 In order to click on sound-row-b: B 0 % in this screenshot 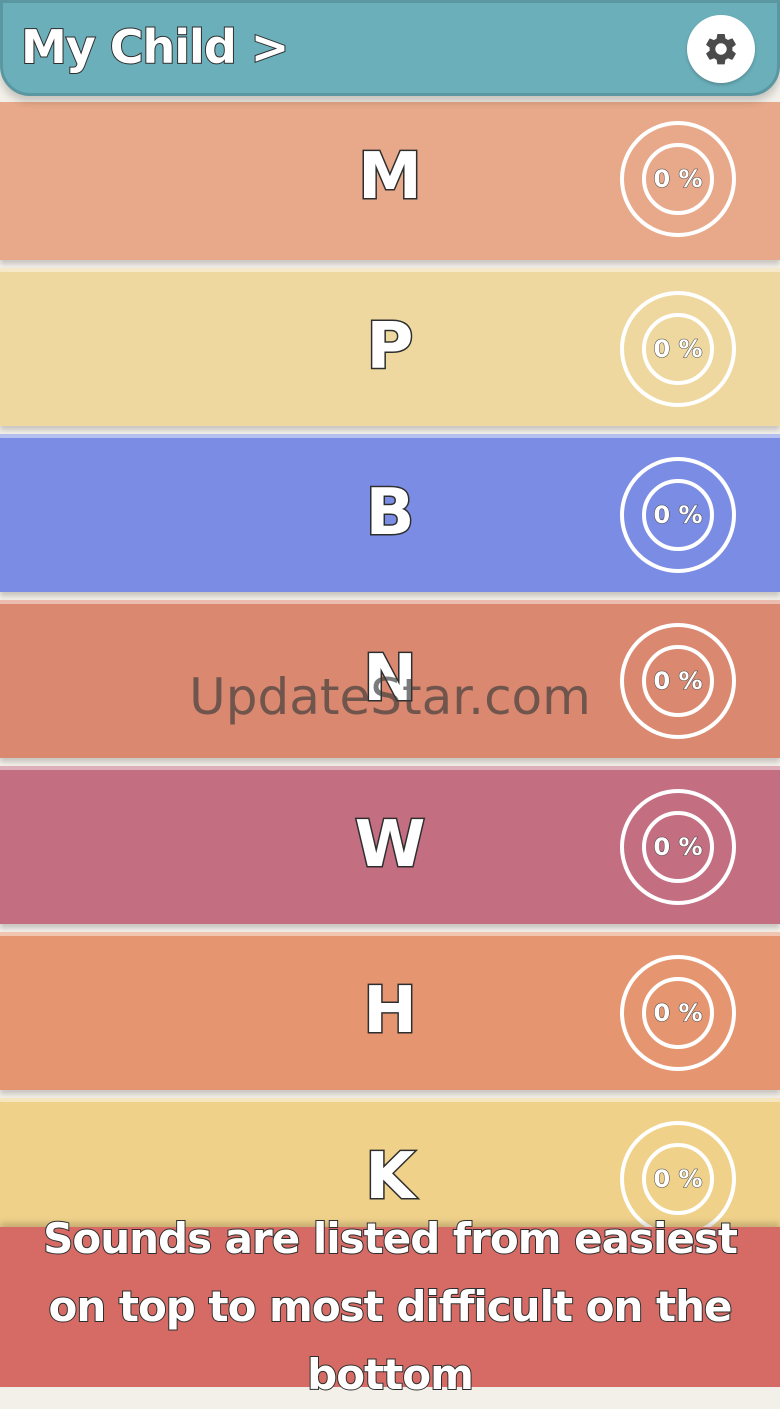, I will do `click(390, 513)`.